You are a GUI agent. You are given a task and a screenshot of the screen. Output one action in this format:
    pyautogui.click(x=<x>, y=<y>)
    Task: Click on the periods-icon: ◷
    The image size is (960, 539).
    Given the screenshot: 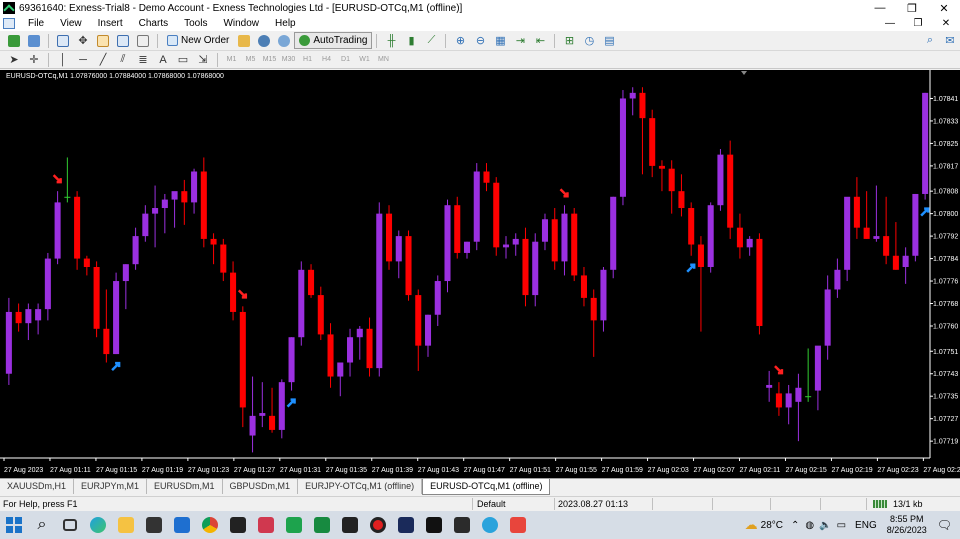 What is the action you would take?
    pyautogui.click(x=589, y=41)
    